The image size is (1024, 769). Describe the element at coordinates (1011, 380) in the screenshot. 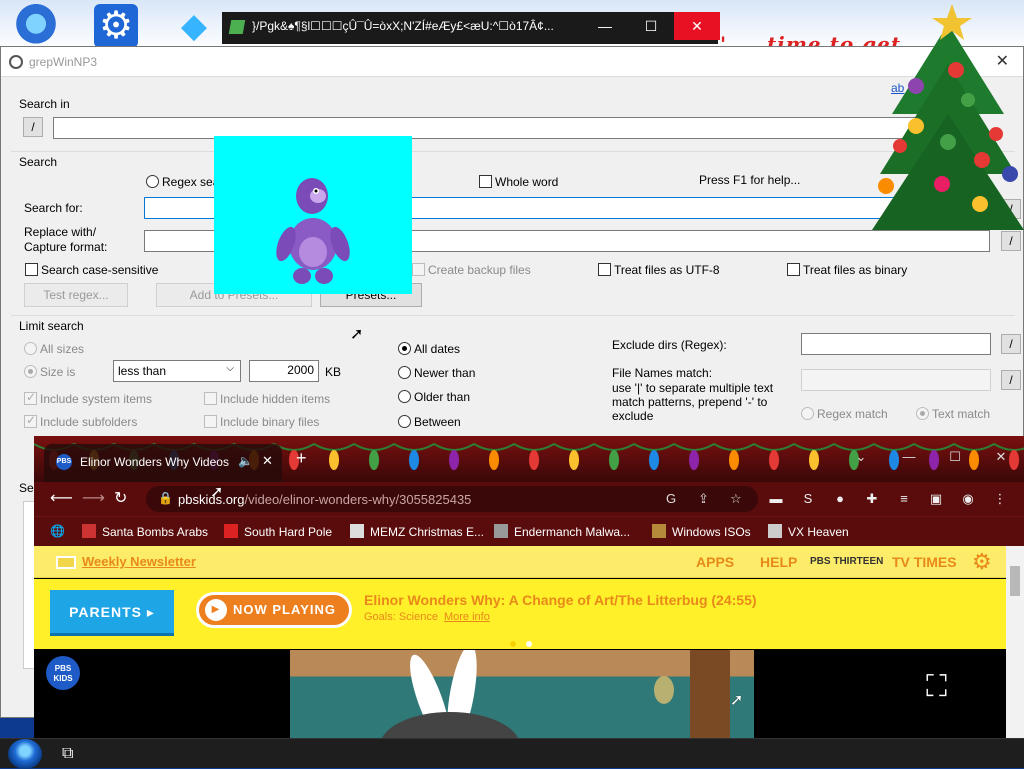

I see `file-names-browse-button: /` at that location.